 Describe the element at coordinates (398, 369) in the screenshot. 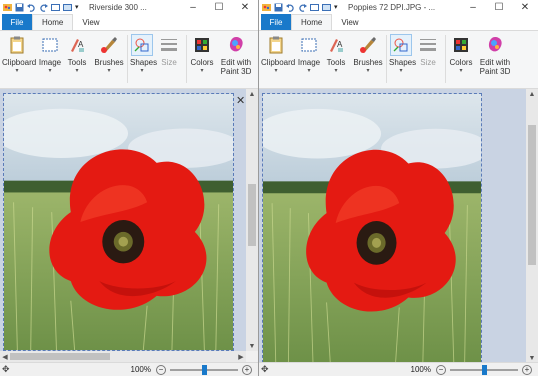

I see `status-bar: ✥ 100% − +` at that location.